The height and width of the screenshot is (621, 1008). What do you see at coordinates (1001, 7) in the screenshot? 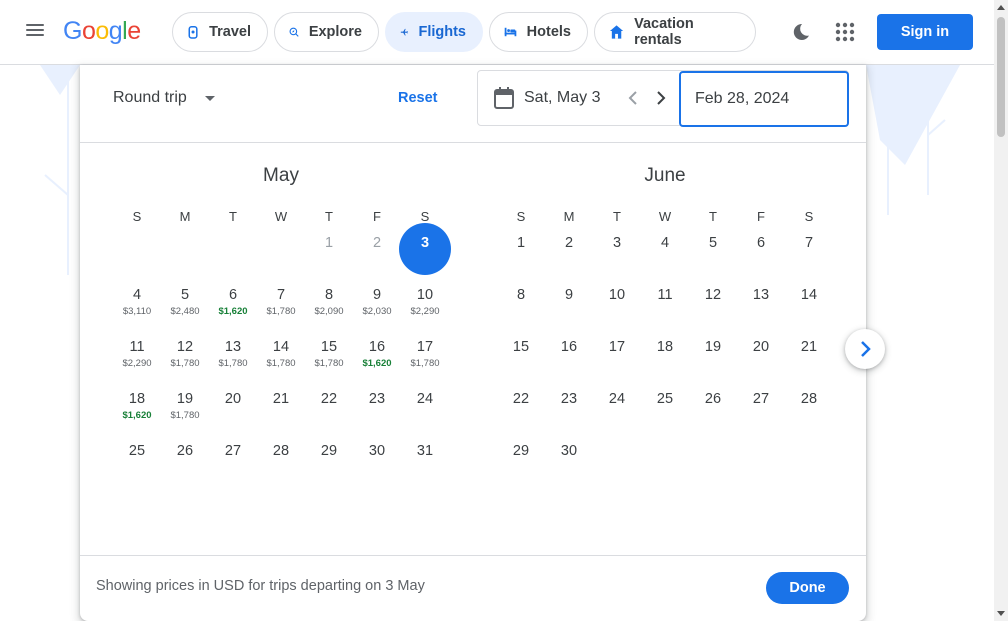
I see `scroll-up-arrow-icon` at bounding box center [1001, 7].